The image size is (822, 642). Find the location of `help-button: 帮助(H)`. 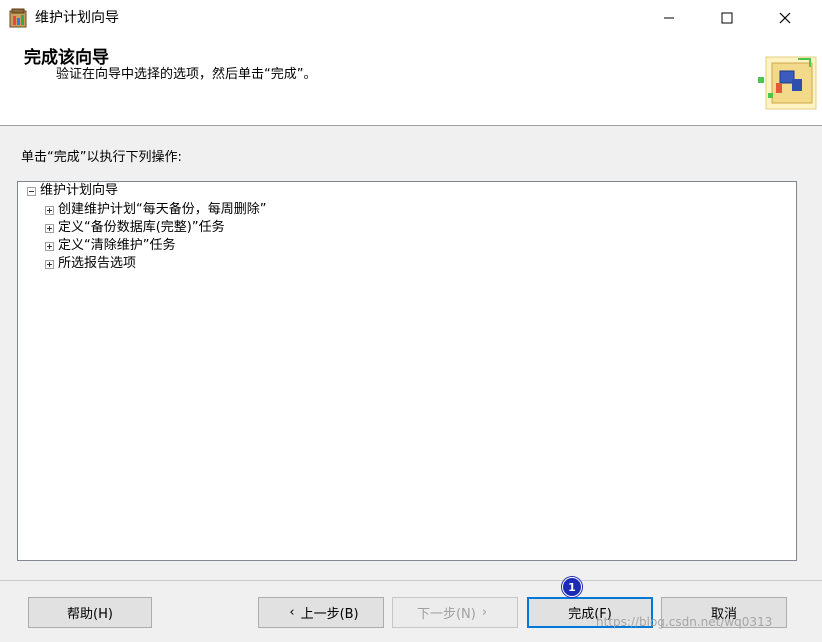

help-button: 帮助(H) is located at coordinates (90, 612).